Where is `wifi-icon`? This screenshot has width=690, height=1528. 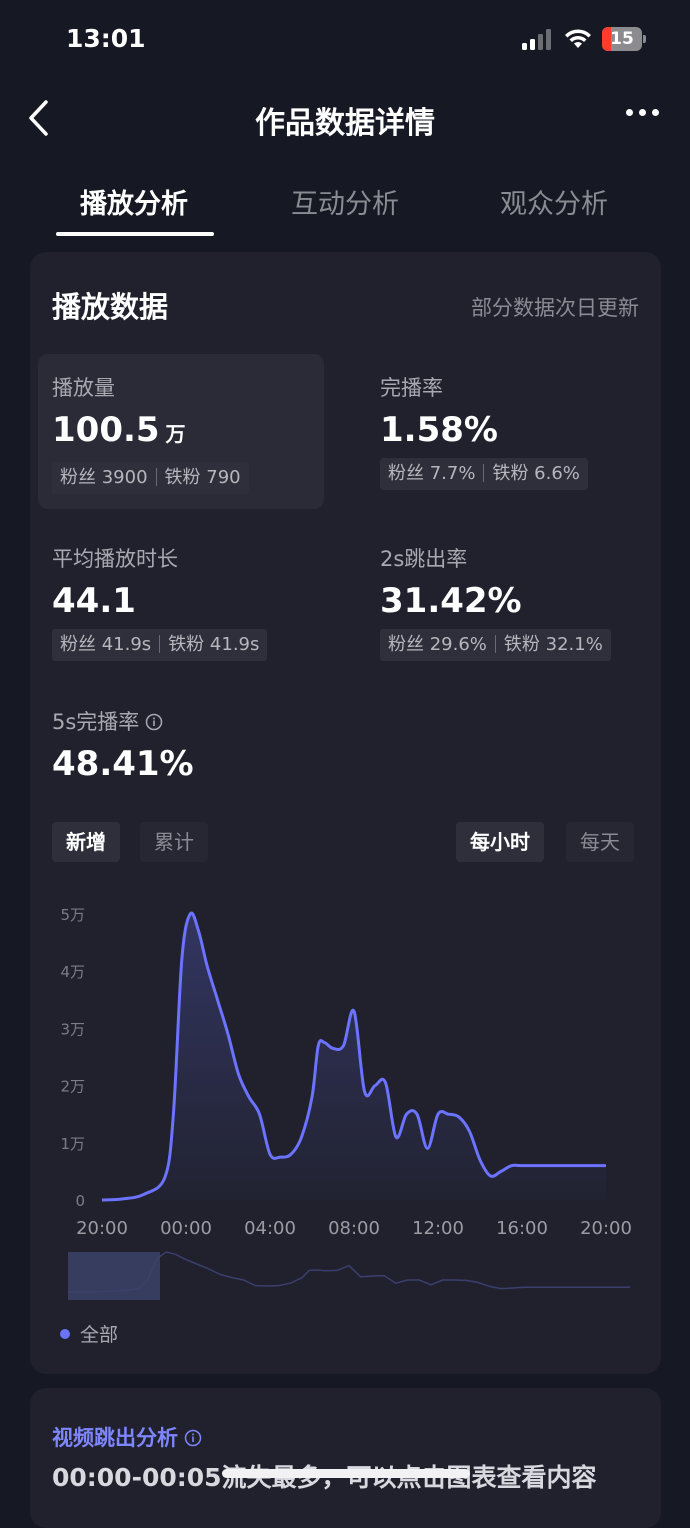 wifi-icon is located at coordinates (578, 38).